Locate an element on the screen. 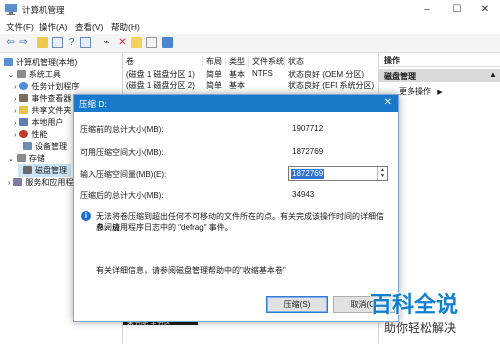  tree-item-shared-folders: › 共享文件夹 is located at coordinates (42, 110).